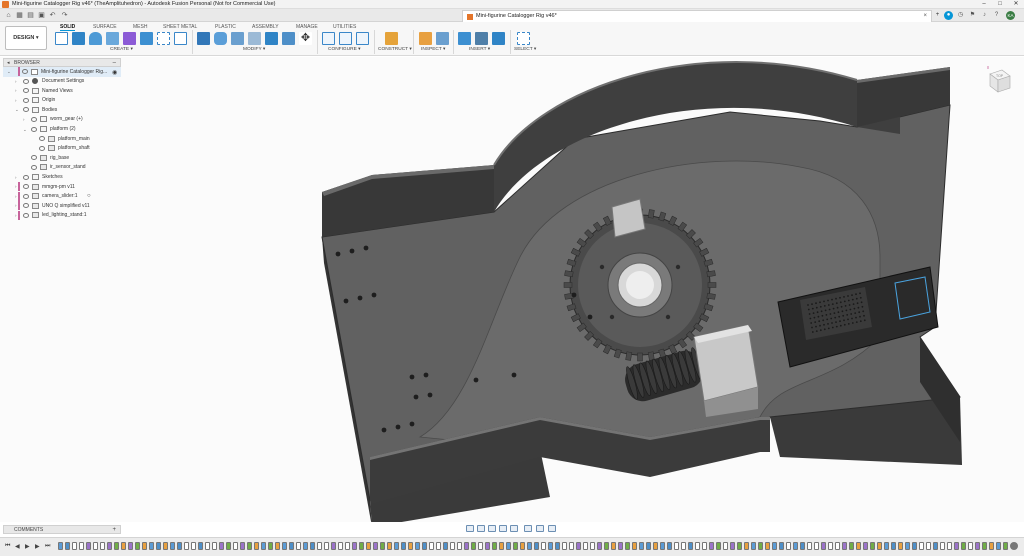 This screenshot has width=1024, height=556. I want to click on file-menu-icon: ▤, so click(30, 15).